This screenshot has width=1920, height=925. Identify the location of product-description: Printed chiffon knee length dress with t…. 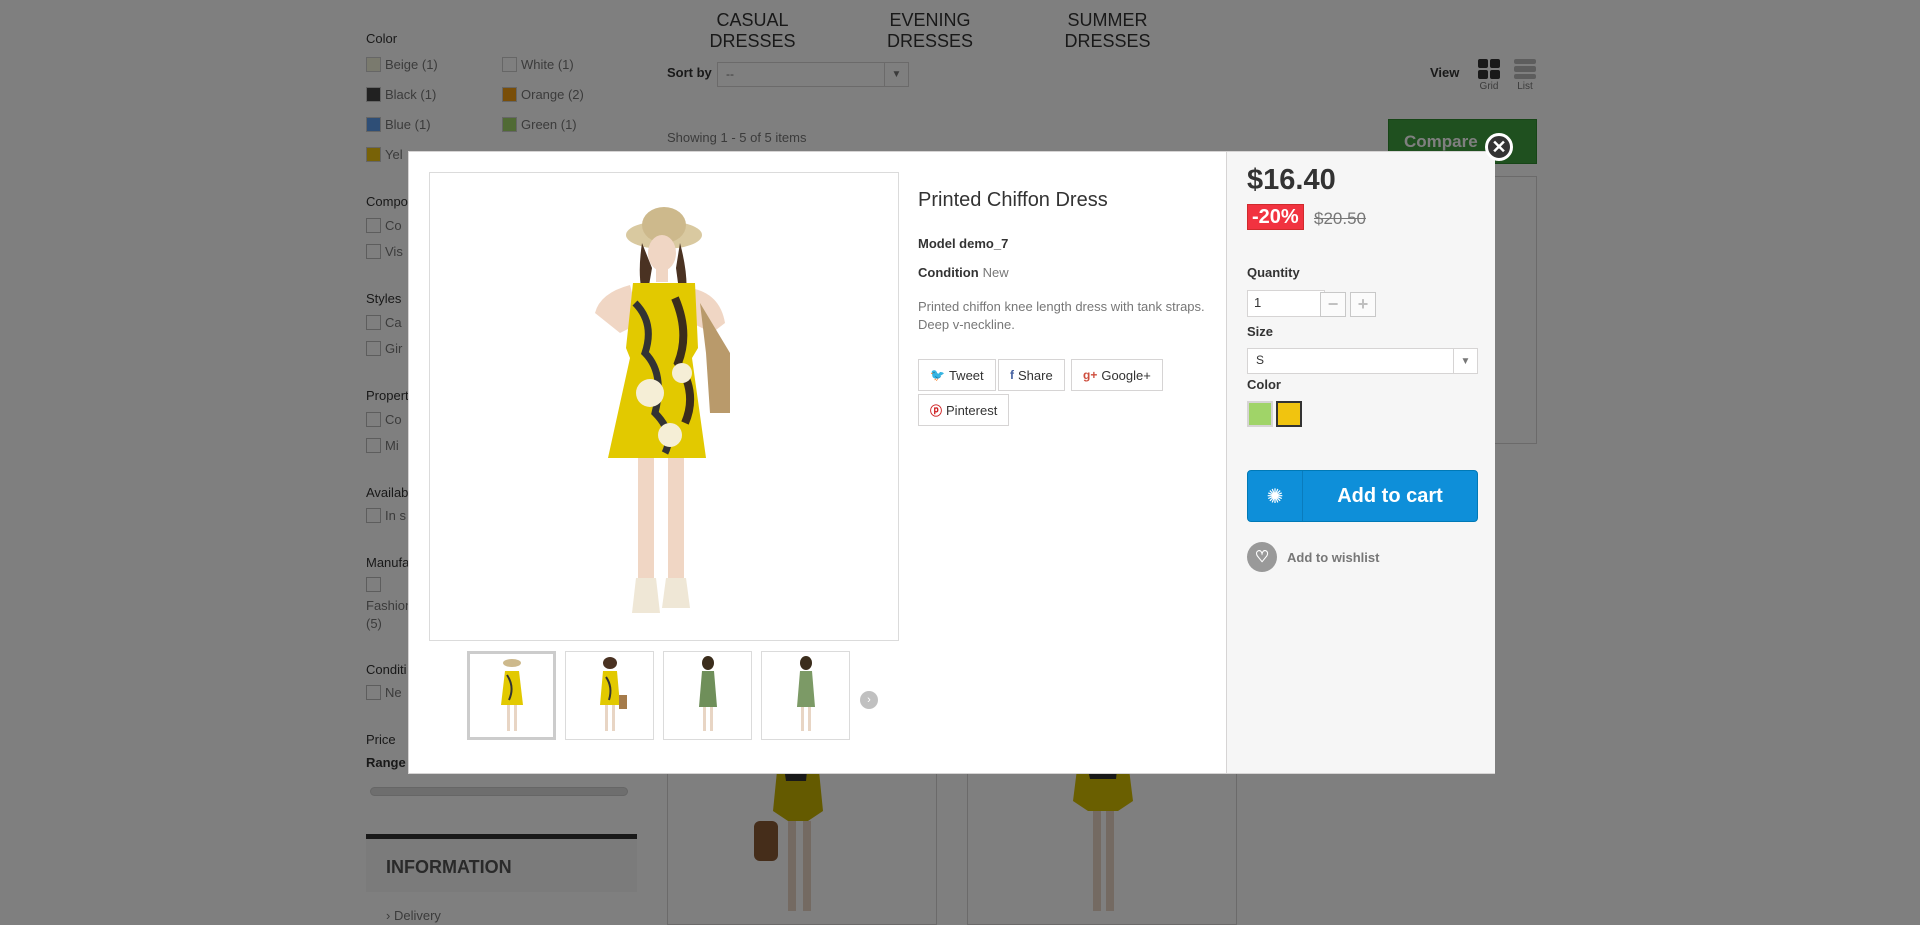
(1061, 315).